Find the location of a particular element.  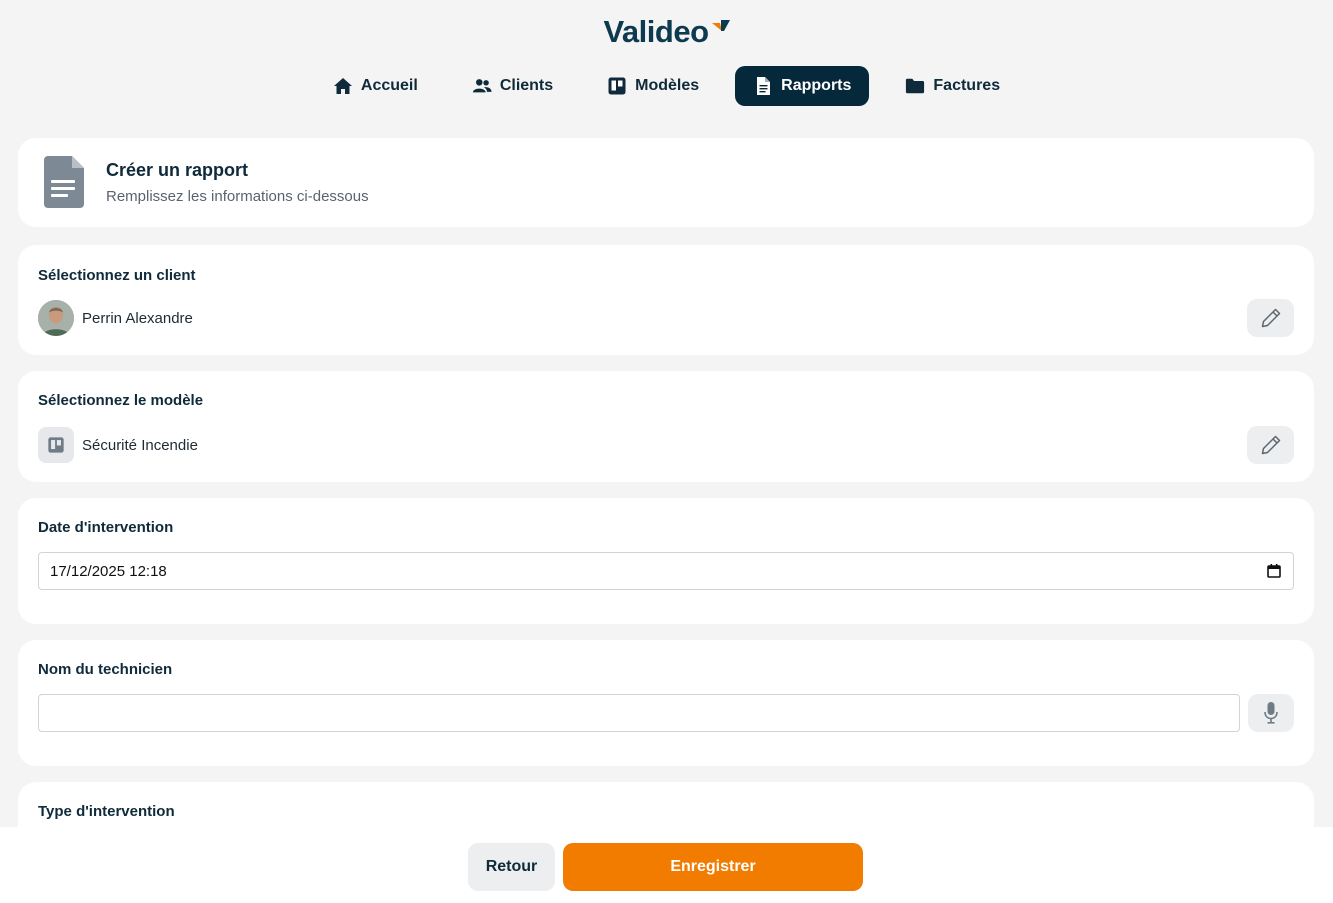

technician-name-input is located at coordinates (639, 713).